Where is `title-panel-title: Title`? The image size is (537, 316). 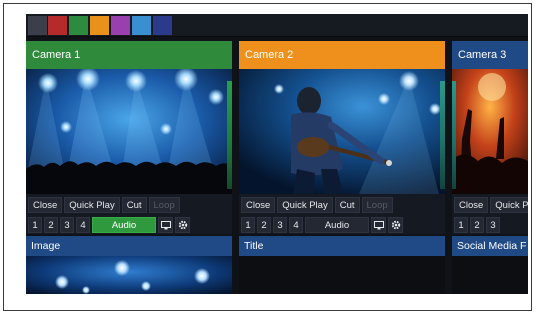
title-panel-title: Title is located at coordinates (254, 246).